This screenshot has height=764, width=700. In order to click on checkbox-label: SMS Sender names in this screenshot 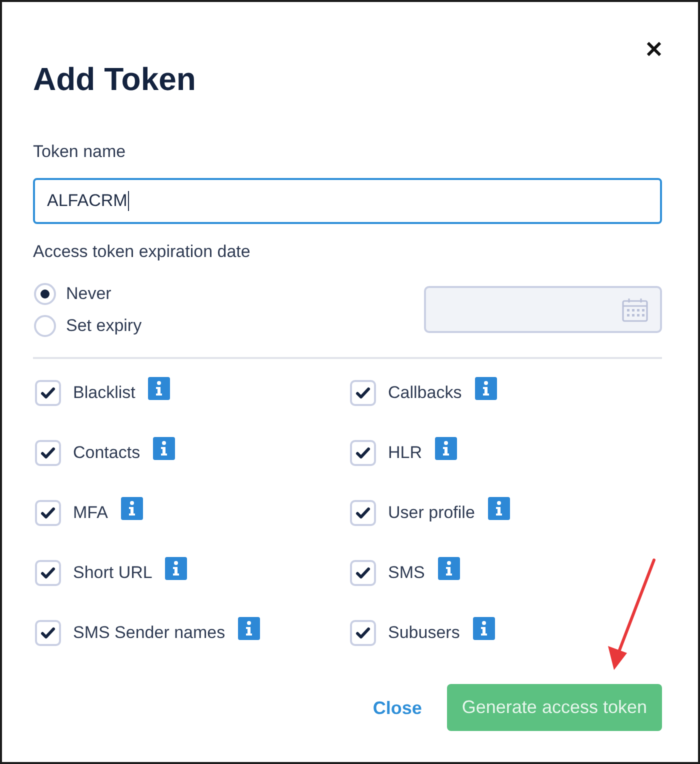, I will do `click(149, 633)`.